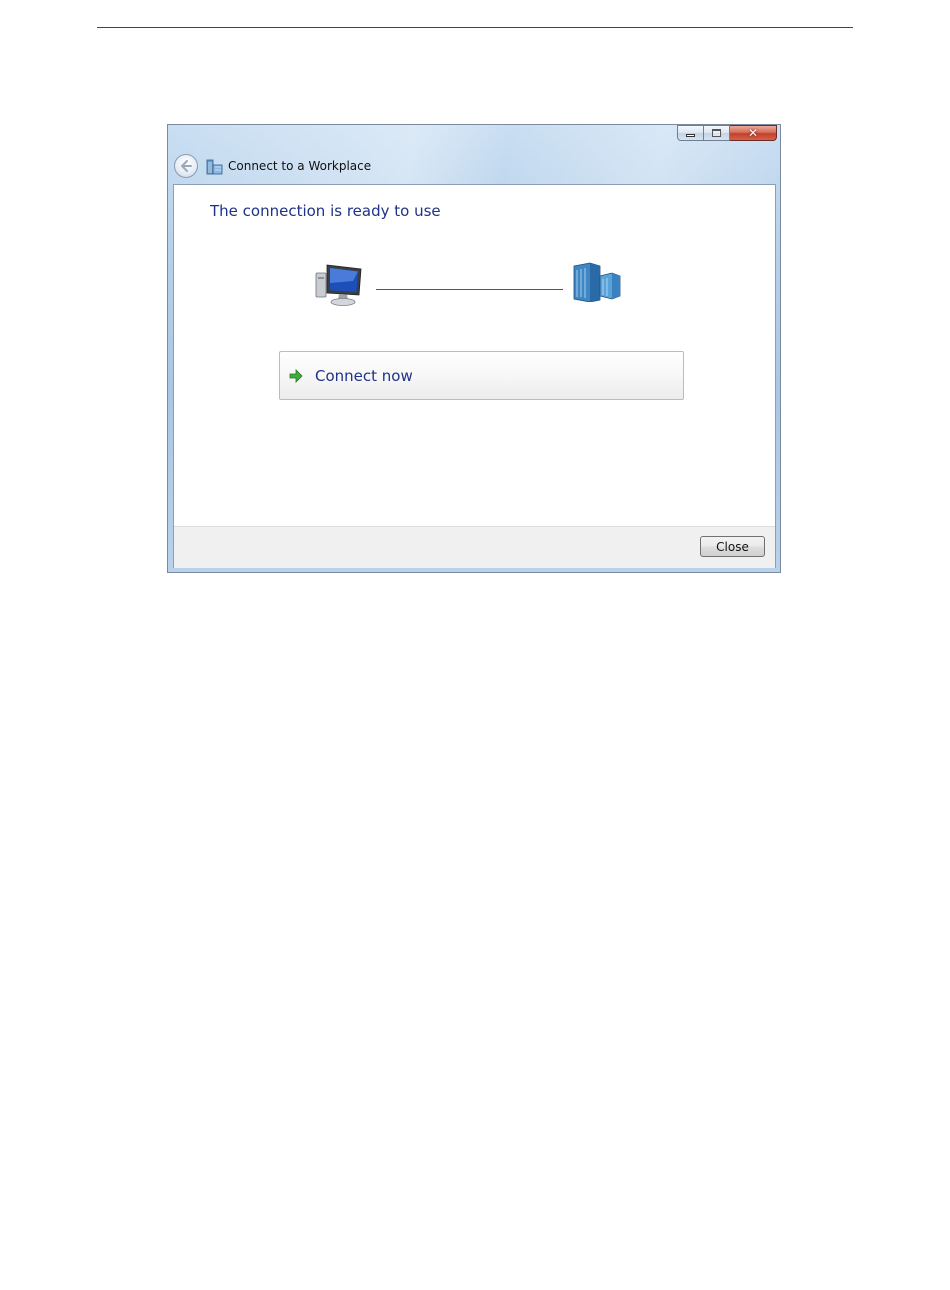 Image resolution: width=950 pixels, height=1290 pixels. What do you see at coordinates (690, 135) in the screenshot?
I see `minimize-icon` at bounding box center [690, 135].